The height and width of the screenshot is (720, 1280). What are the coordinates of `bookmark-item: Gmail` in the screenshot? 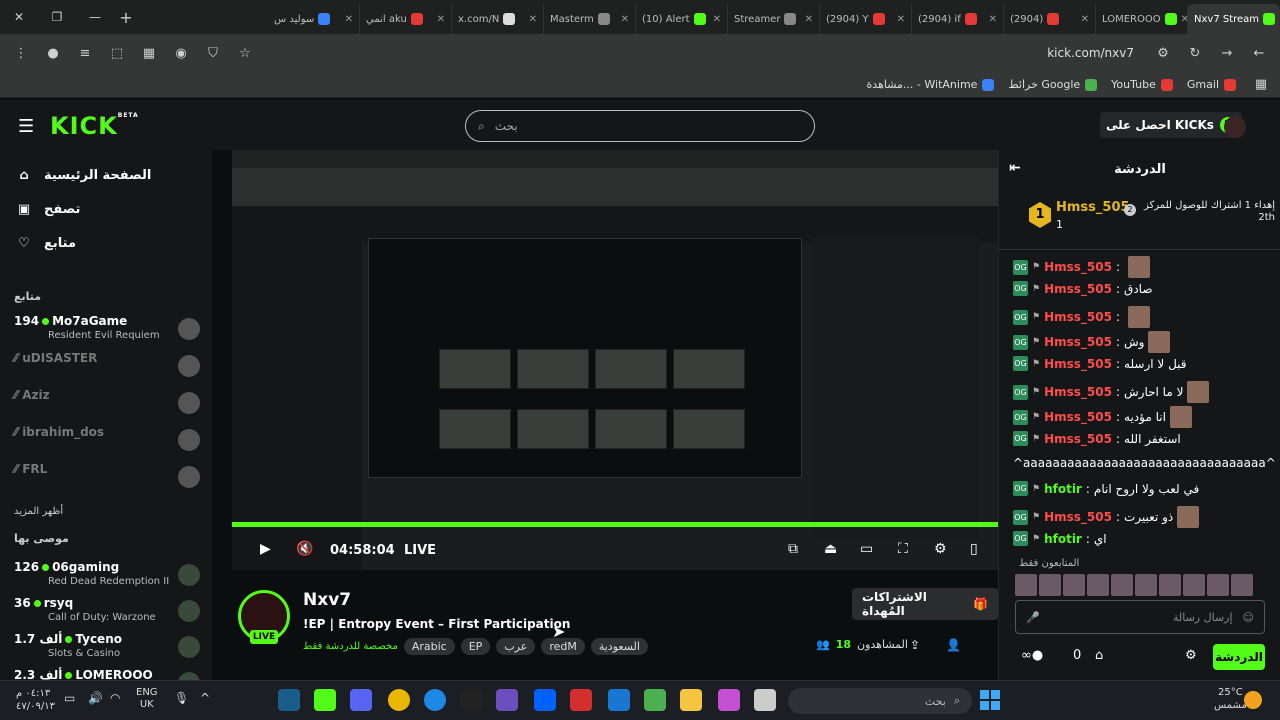 It's located at (1211, 84).